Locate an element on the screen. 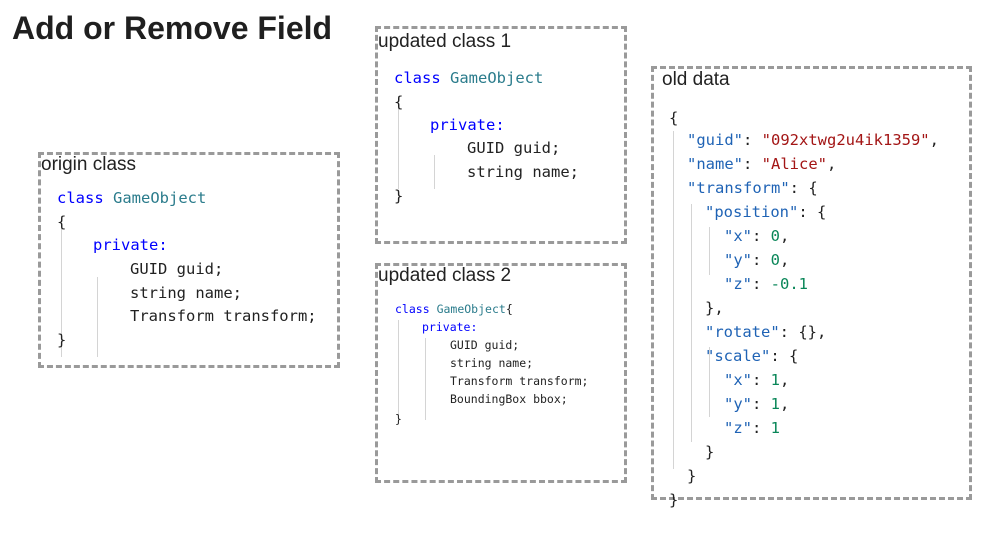 This screenshot has height=541, width=998. origin-class-label: origin class is located at coordinates (89, 164).